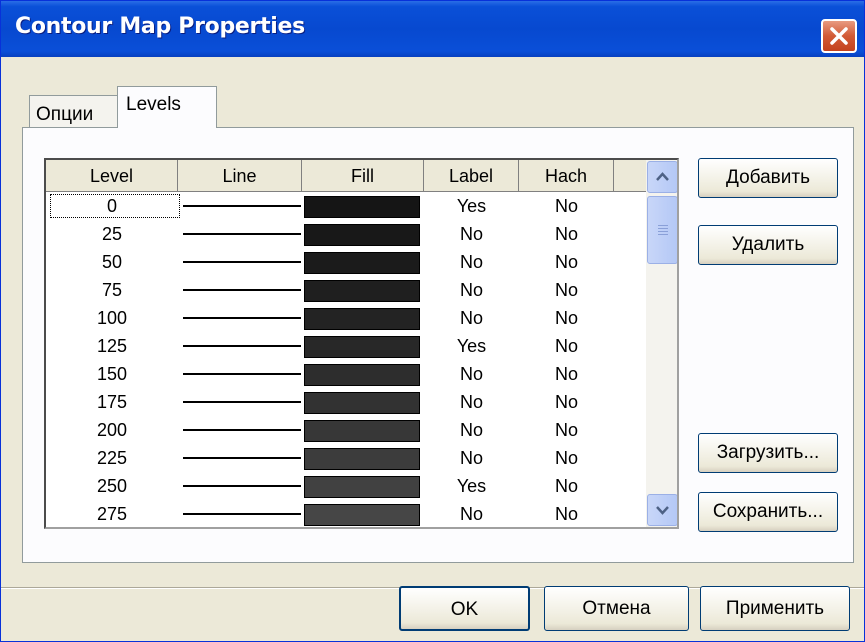 This screenshot has width=865, height=642. I want to click on level-cell: 225, so click(112, 458).